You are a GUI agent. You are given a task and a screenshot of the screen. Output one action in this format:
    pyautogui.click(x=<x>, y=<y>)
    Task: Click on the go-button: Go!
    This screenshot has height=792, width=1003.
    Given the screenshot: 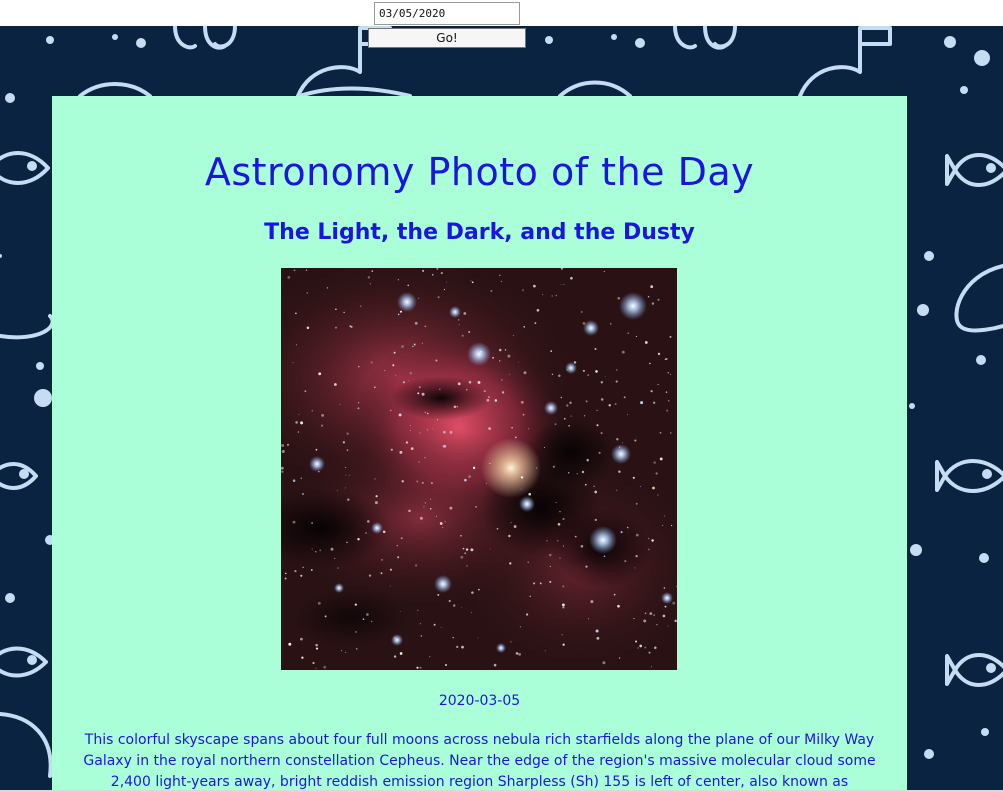 What is the action you would take?
    pyautogui.click(x=447, y=38)
    